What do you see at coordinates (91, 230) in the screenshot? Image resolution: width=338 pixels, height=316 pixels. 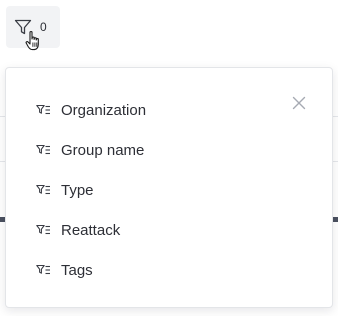 I see `filter-option-label: Reattack` at bounding box center [91, 230].